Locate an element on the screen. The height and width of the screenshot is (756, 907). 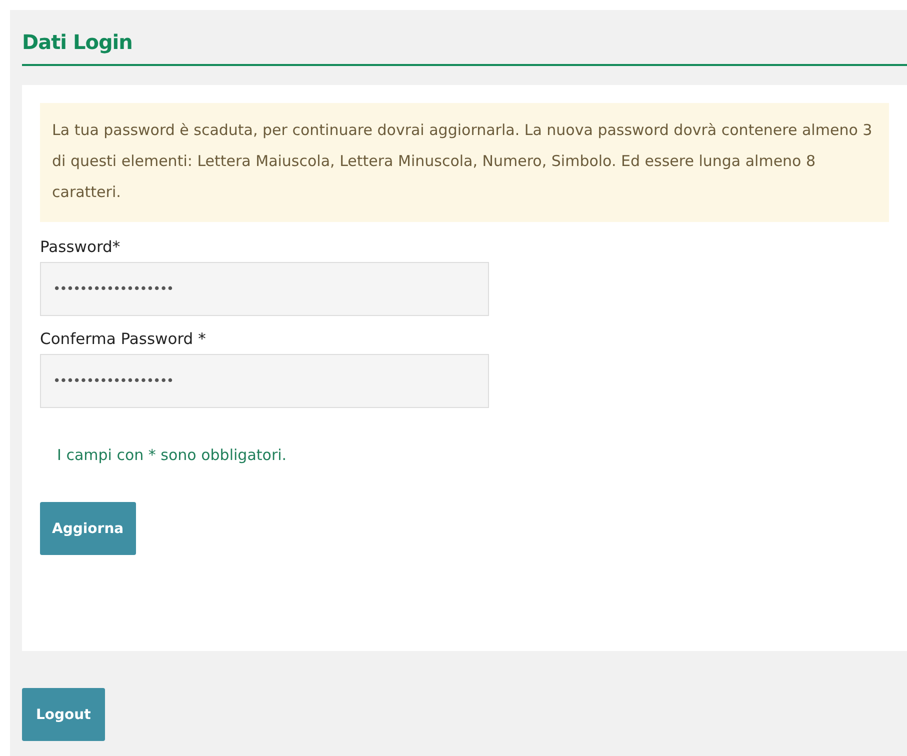
field-label: Password* is located at coordinates (81, 247).